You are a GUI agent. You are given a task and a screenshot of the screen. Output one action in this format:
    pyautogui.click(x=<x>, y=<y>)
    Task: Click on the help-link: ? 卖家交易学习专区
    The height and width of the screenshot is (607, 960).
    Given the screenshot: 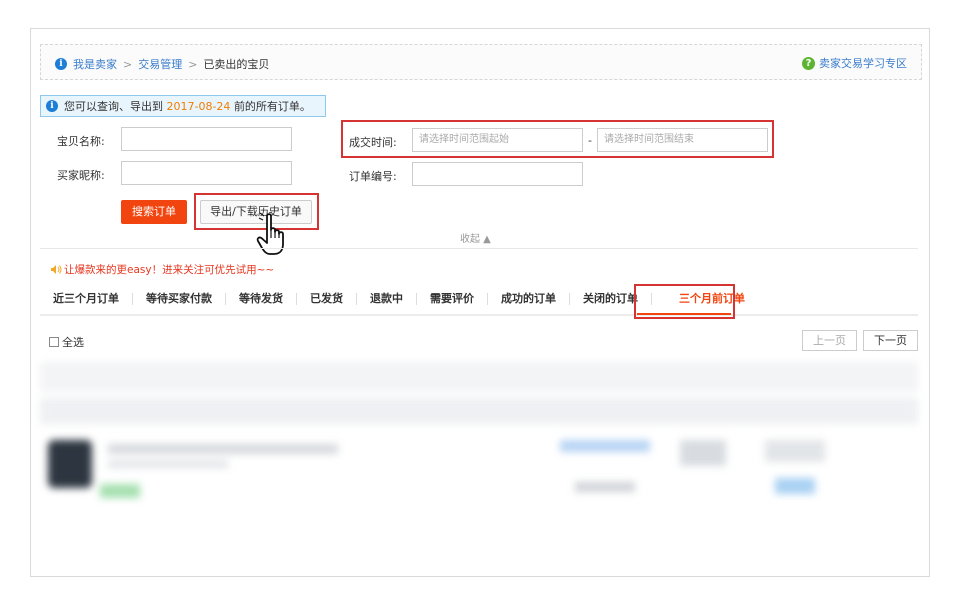 What is the action you would take?
    pyautogui.click(x=854, y=63)
    